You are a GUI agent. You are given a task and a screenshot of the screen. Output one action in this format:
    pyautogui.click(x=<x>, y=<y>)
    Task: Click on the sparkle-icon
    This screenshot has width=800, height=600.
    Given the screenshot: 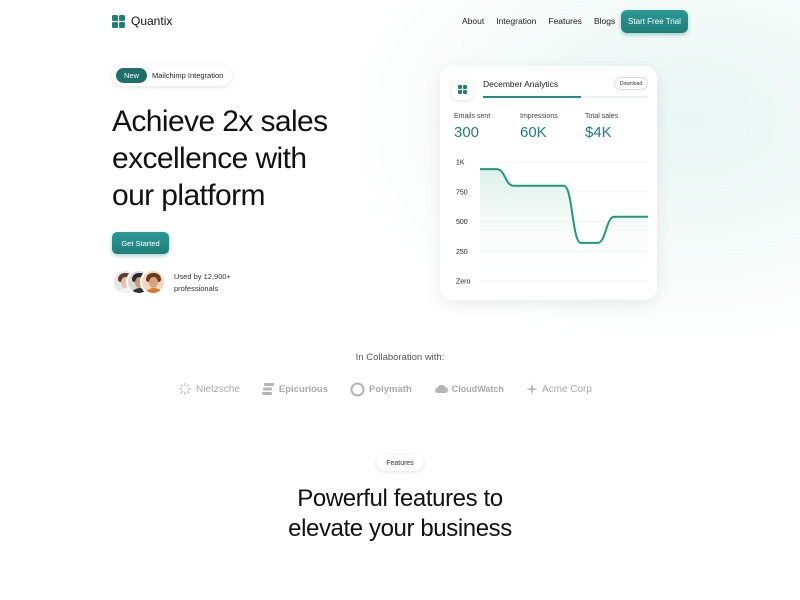 What is the action you would take?
    pyautogui.click(x=531, y=389)
    